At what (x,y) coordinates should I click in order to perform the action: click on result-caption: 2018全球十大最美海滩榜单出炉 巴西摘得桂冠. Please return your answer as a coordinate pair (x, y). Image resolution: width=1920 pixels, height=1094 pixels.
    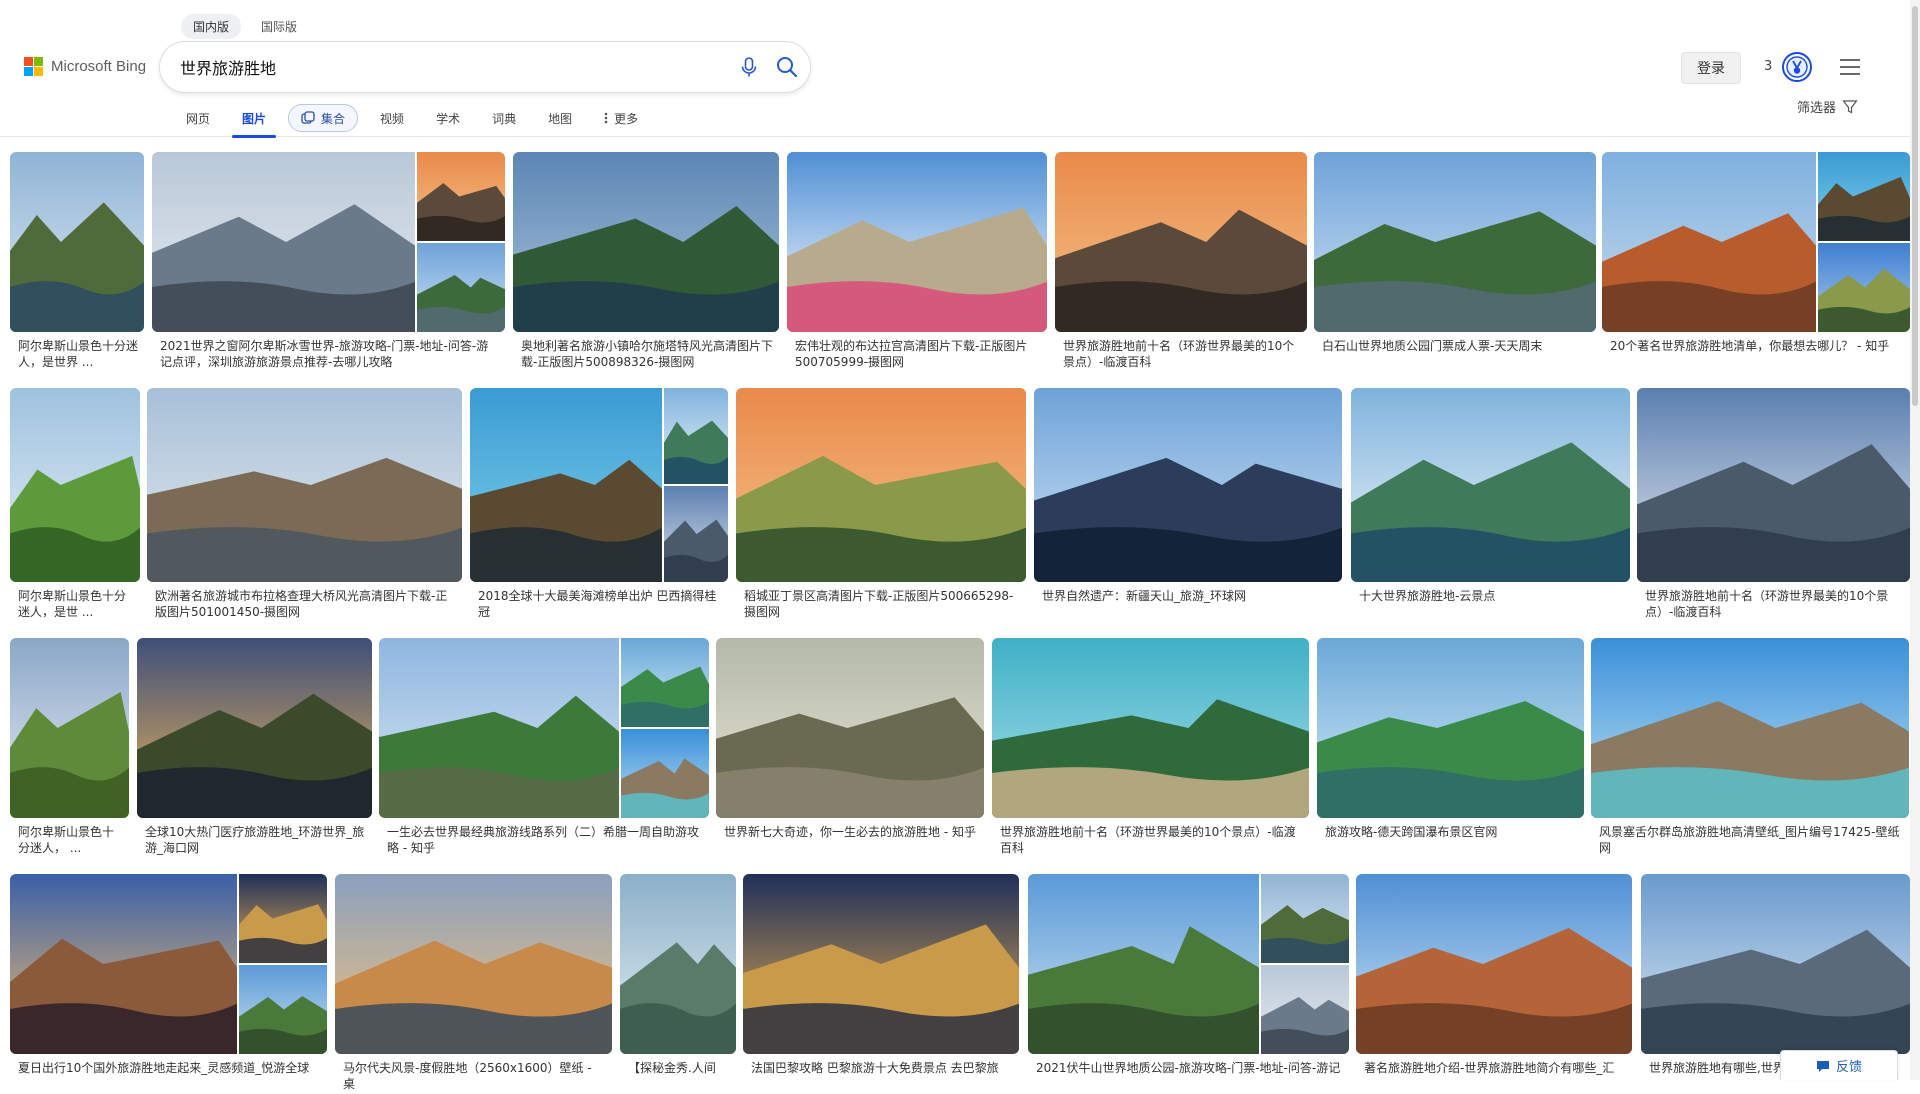
    Looking at the image, I should click on (600, 604).